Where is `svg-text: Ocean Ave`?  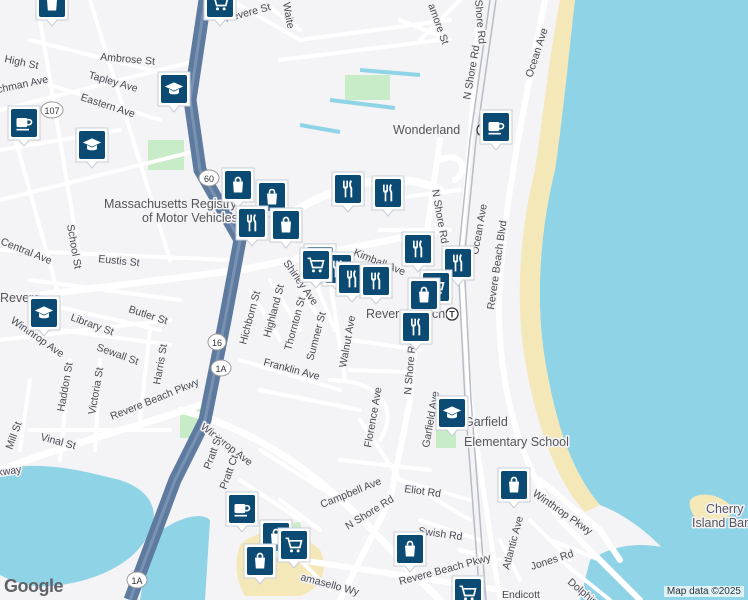 svg-text: Ocean Ave is located at coordinates (536, 52).